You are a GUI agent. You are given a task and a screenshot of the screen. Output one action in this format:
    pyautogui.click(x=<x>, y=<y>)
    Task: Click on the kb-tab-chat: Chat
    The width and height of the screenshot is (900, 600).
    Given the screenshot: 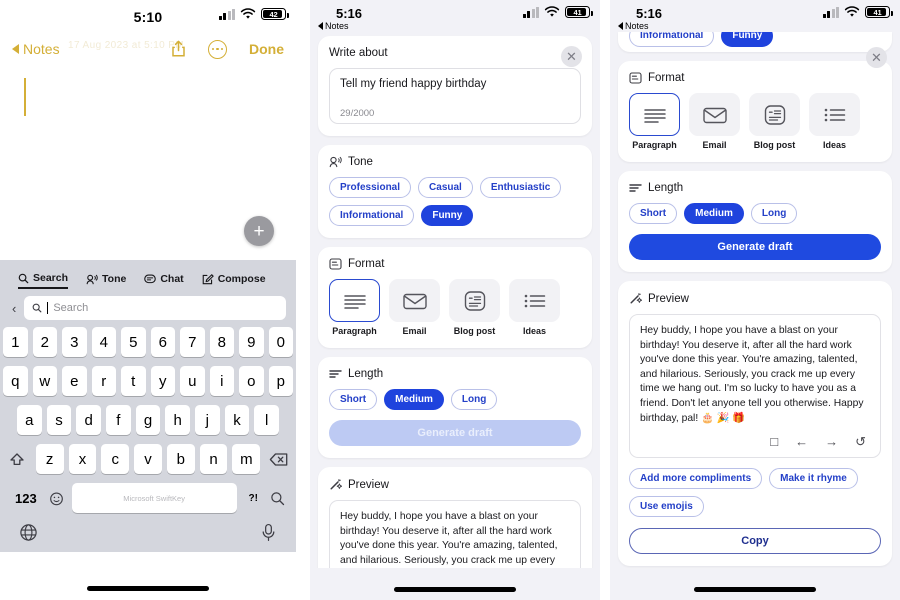 What is the action you would take?
    pyautogui.click(x=164, y=280)
    